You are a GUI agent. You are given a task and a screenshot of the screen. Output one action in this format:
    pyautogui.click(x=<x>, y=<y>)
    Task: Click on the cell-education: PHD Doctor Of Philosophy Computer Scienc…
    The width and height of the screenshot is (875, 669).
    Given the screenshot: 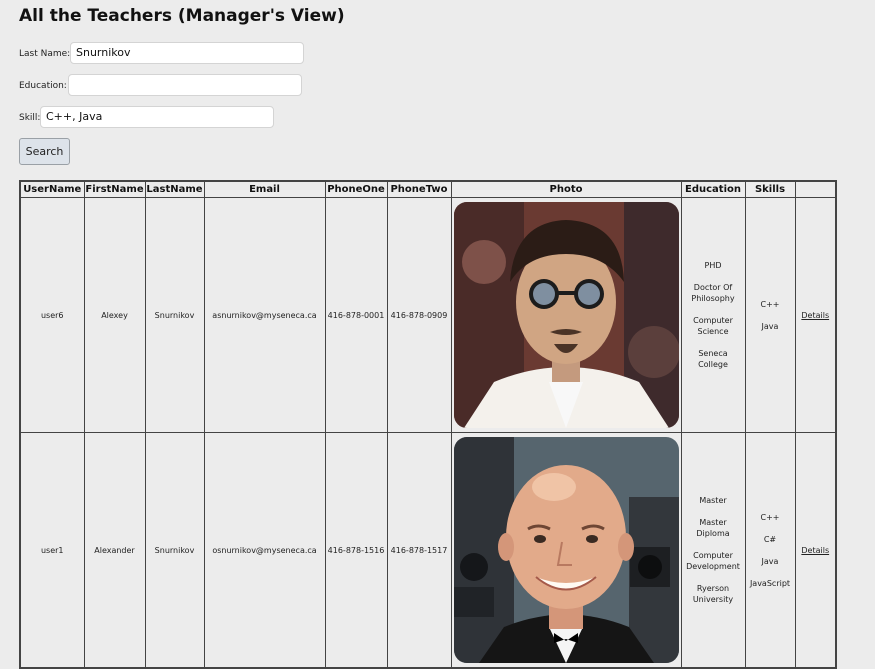 What is the action you would take?
    pyautogui.click(x=713, y=315)
    